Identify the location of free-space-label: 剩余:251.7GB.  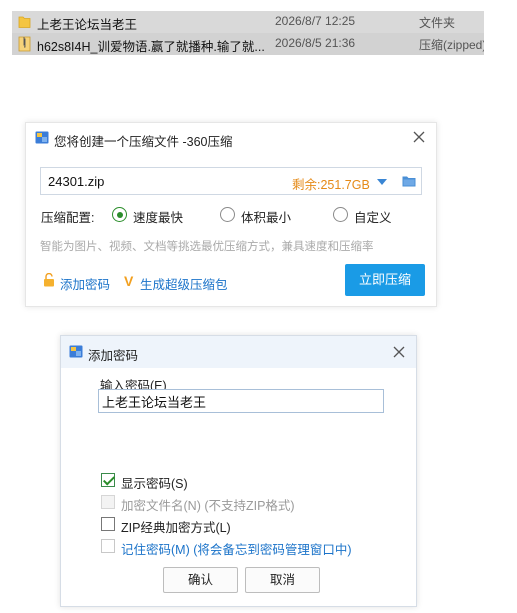
(331, 185).